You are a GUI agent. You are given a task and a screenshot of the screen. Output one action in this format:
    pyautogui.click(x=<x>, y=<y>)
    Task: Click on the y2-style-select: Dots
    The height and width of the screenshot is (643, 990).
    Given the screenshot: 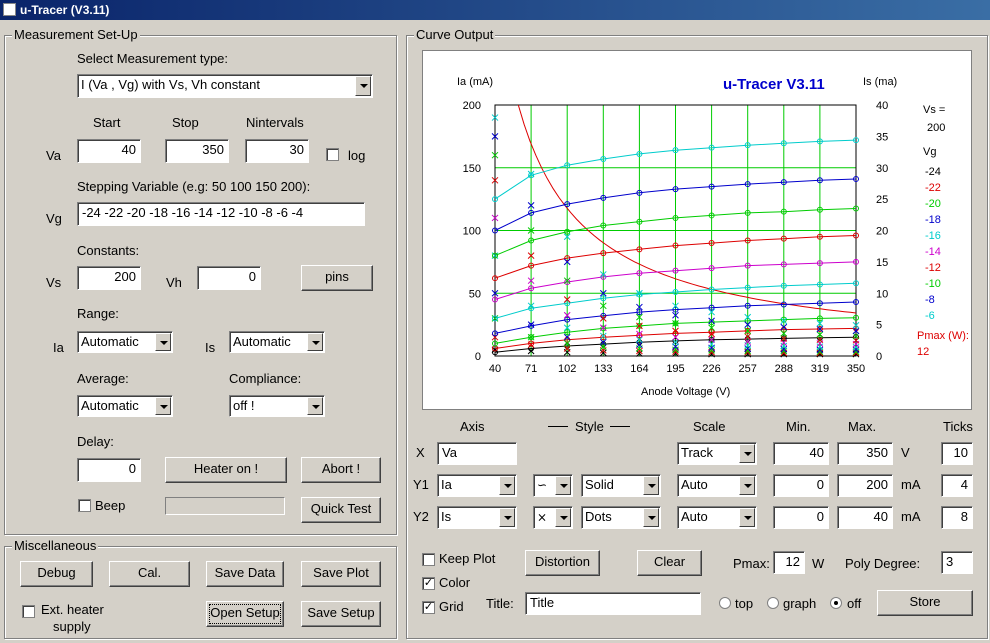 What is the action you would take?
    pyautogui.click(x=621, y=517)
    